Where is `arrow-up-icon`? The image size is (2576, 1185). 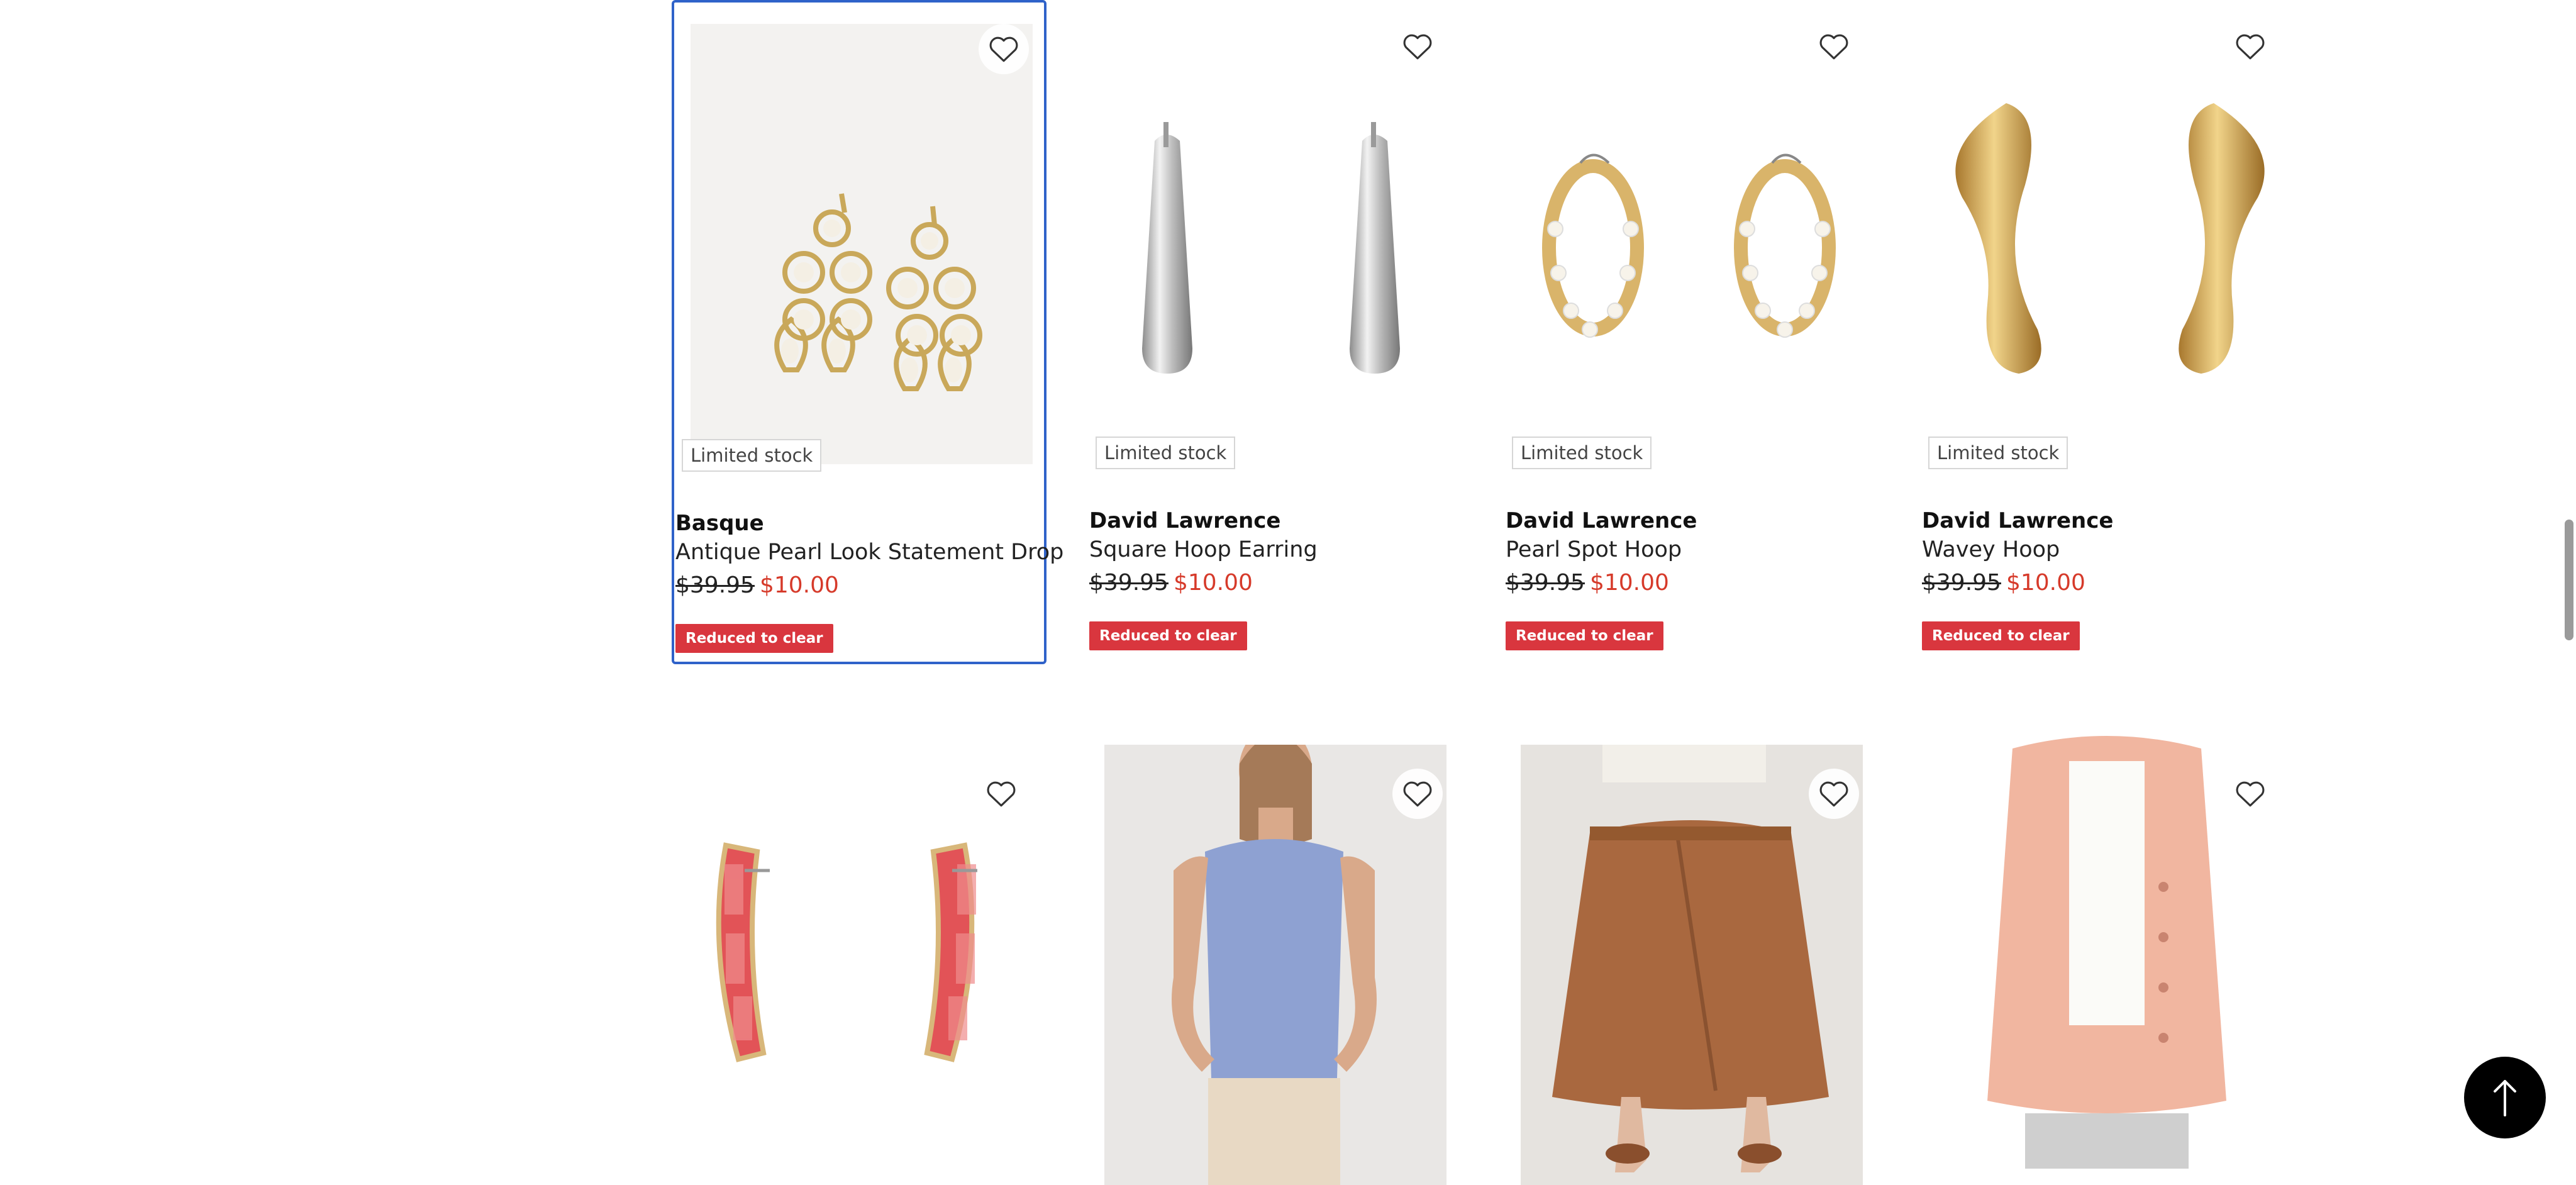 arrow-up-icon is located at coordinates (2505, 1098).